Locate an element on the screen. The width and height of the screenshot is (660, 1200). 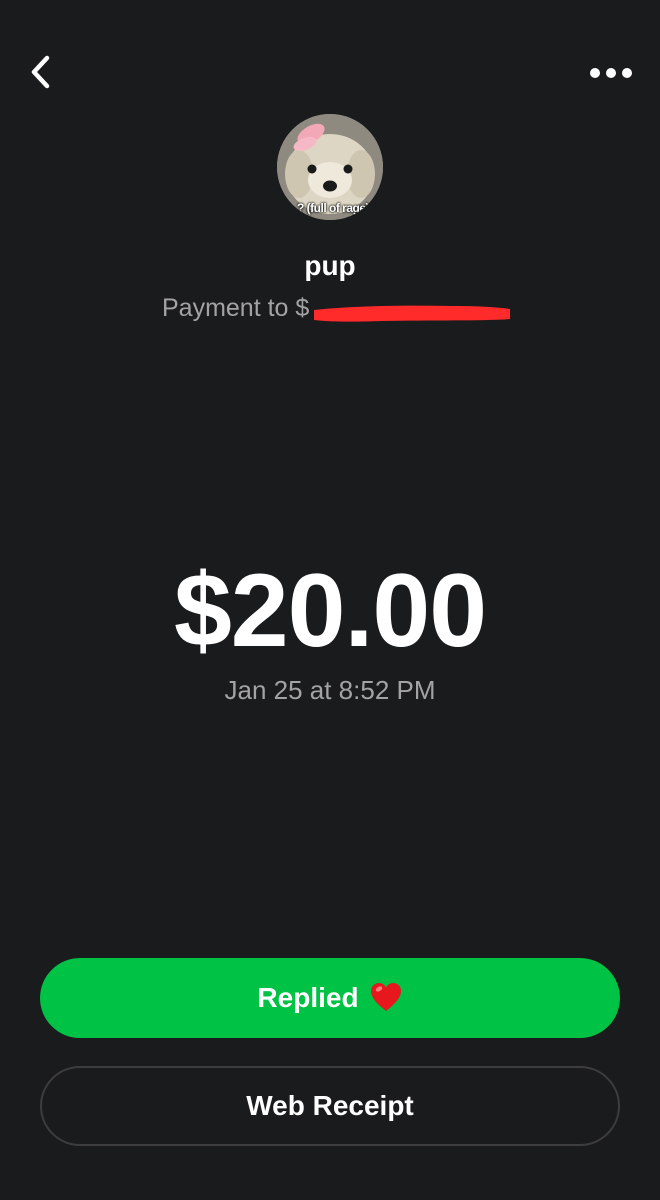
back-button is located at coordinates (40, 72).